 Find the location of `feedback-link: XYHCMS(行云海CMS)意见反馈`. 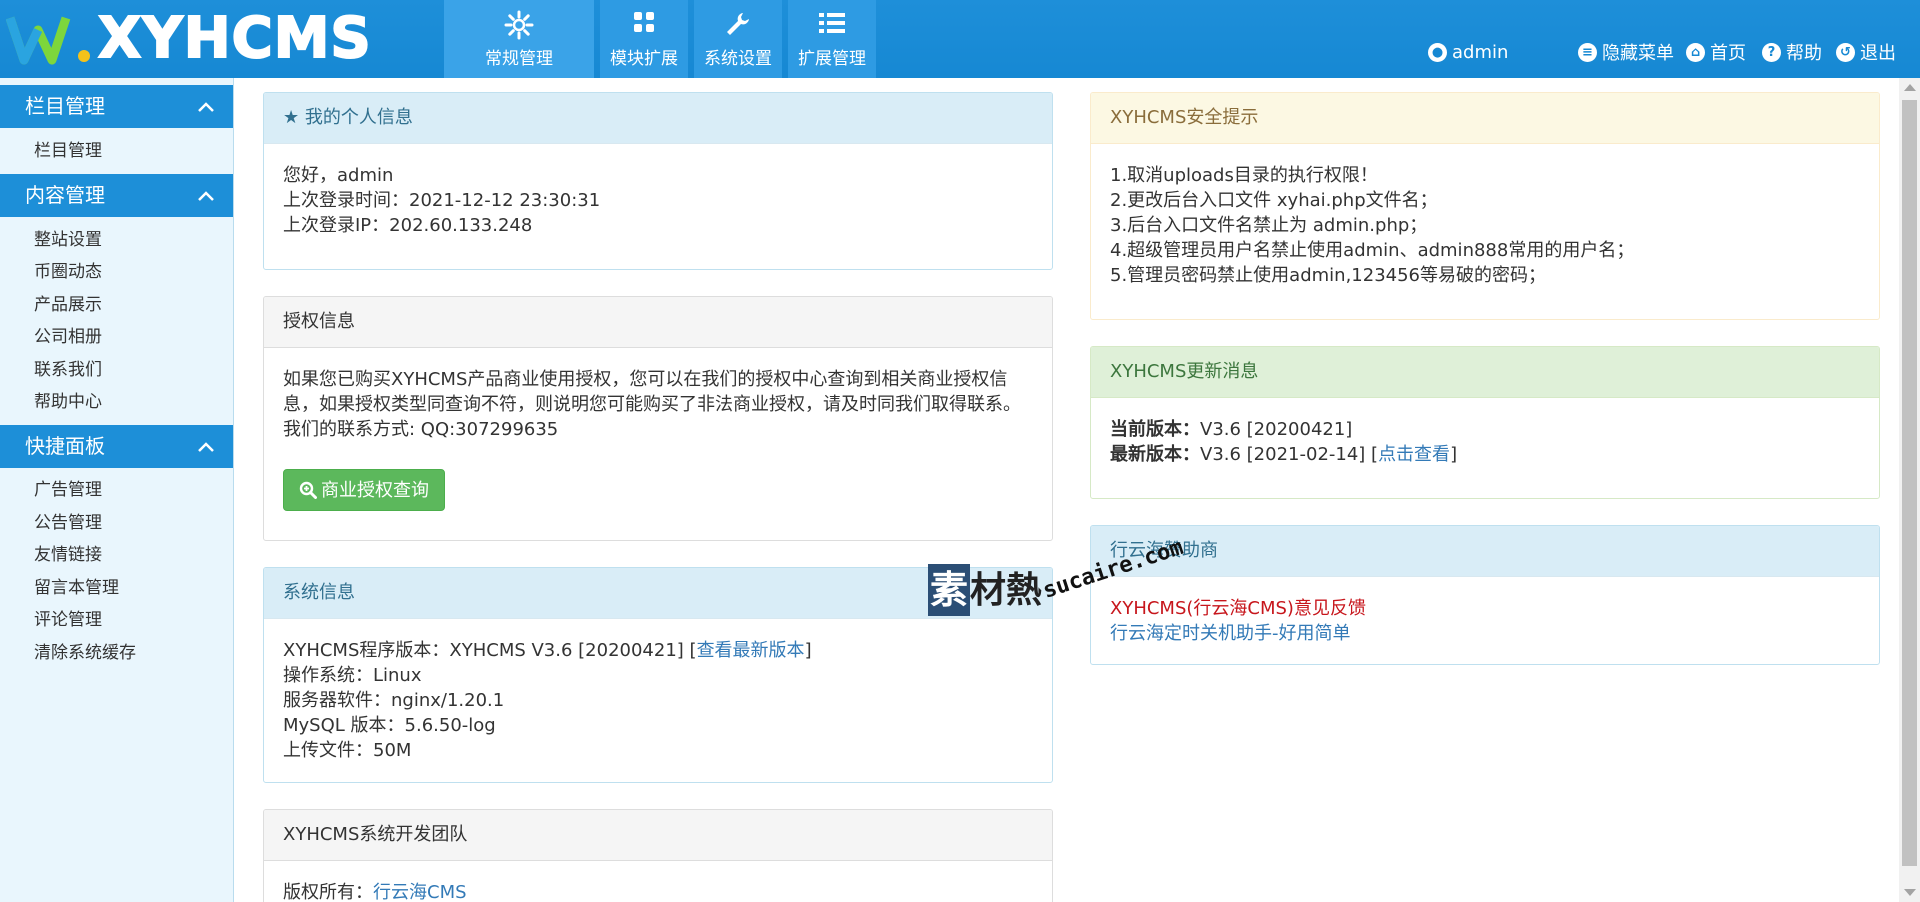

feedback-link: XYHCMS(行云海CMS)意见反馈 is located at coordinates (1485, 608).